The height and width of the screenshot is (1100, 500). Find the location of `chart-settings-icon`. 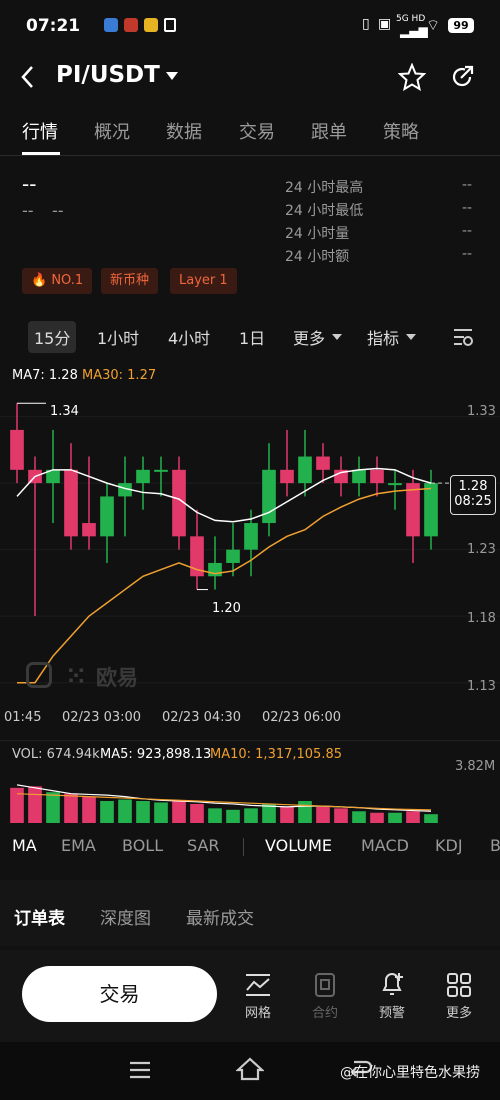

chart-settings-icon is located at coordinates (463, 337).